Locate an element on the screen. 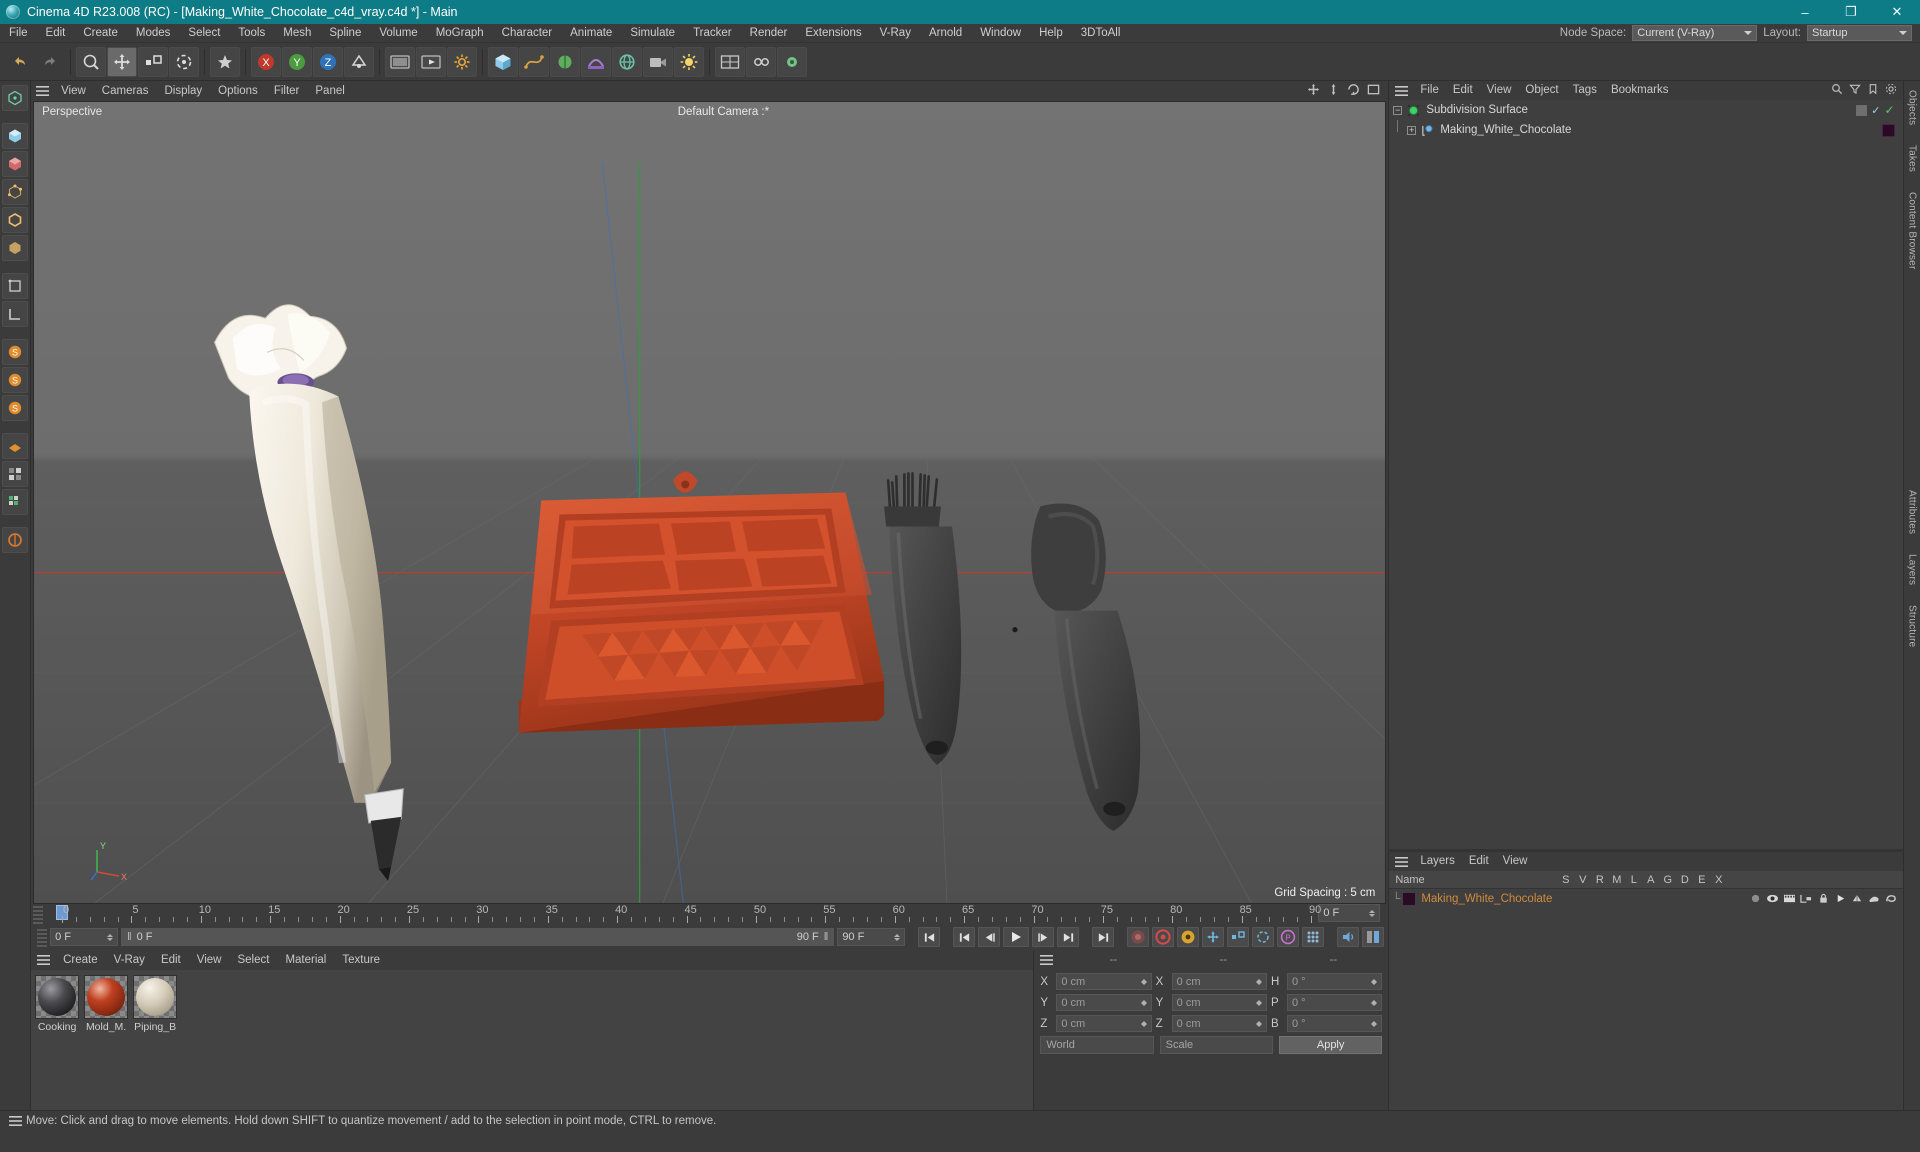 This screenshot has width=1920, height=1152. parameter-key-button: P is located at coordinates (1288, 937).